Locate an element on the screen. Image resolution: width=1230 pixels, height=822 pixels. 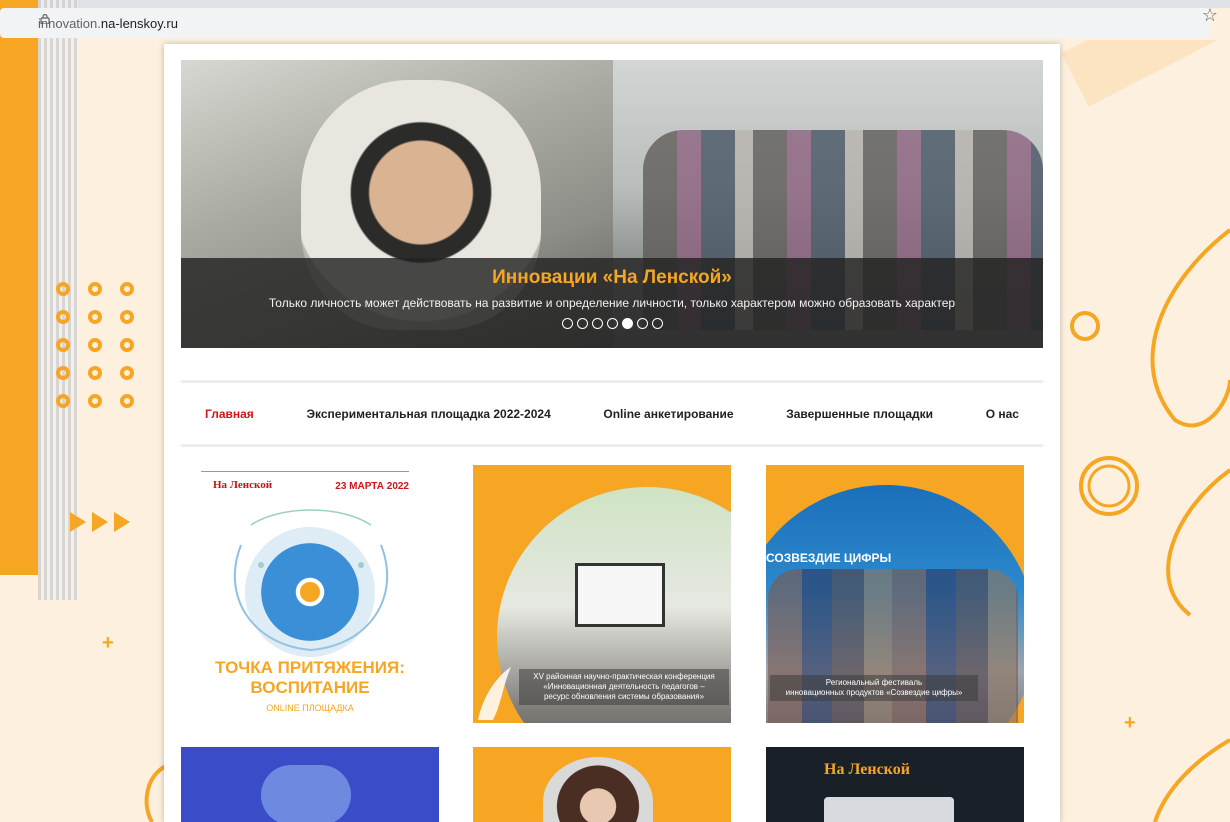
card6-logo: На Ленской is located at coordinates (867, 769).